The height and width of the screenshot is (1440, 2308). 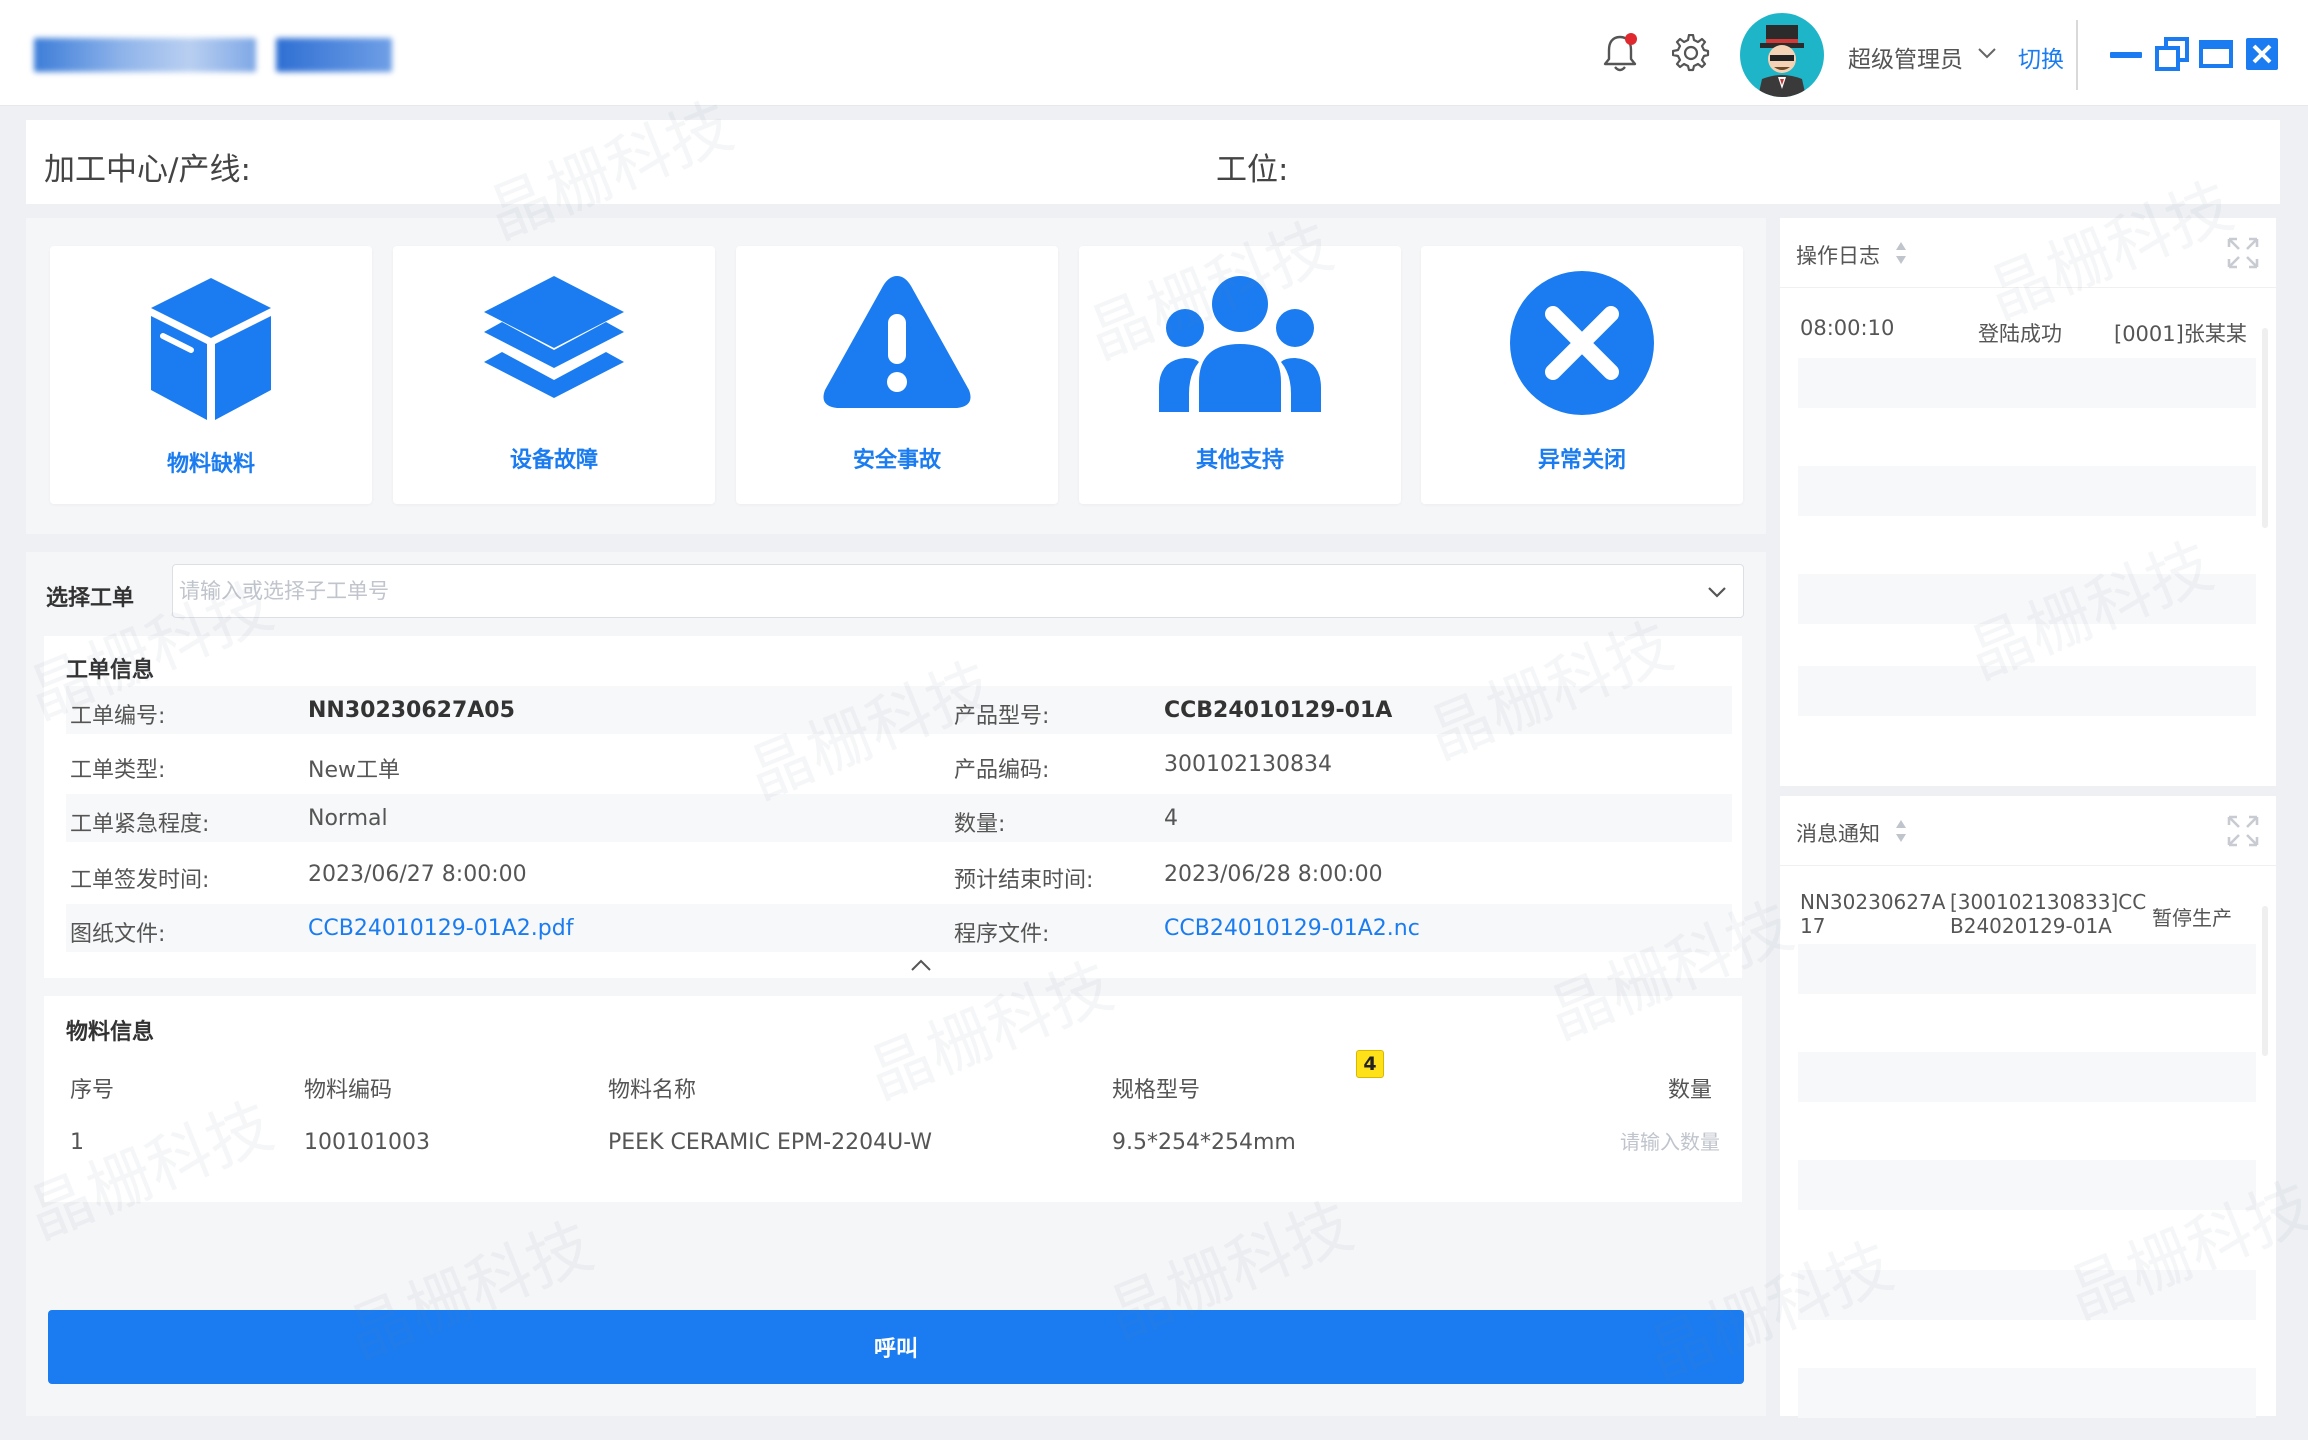 What do you see at coordinates (1847, 328) in the screenshot?
I see `log-time: 08:00:10` at bounding box center [1847, 328].